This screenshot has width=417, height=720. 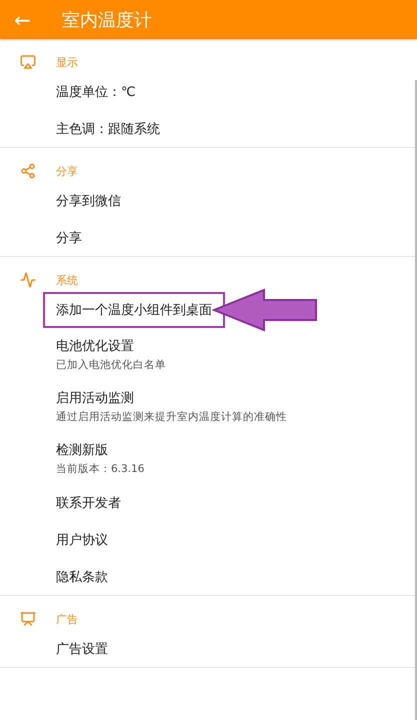 What do you see at coordinates (101, 469) in the screenshot?
I see `setting-description: 当前版本：6.3.16` at bounding box center [101, 469].